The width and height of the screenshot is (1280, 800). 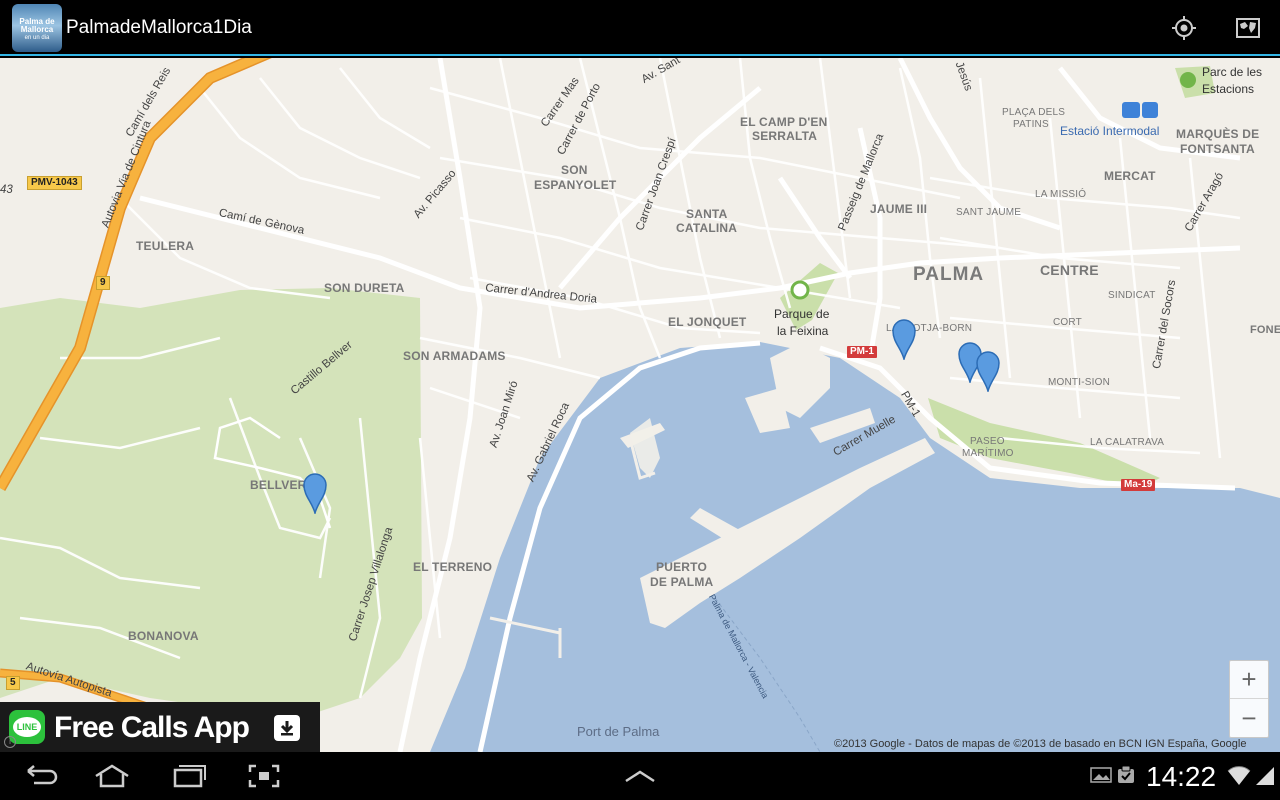 What do you see at coordinates (287, 728) in the screenshot?
I see `download-icon` at bounding box center [287, 728].